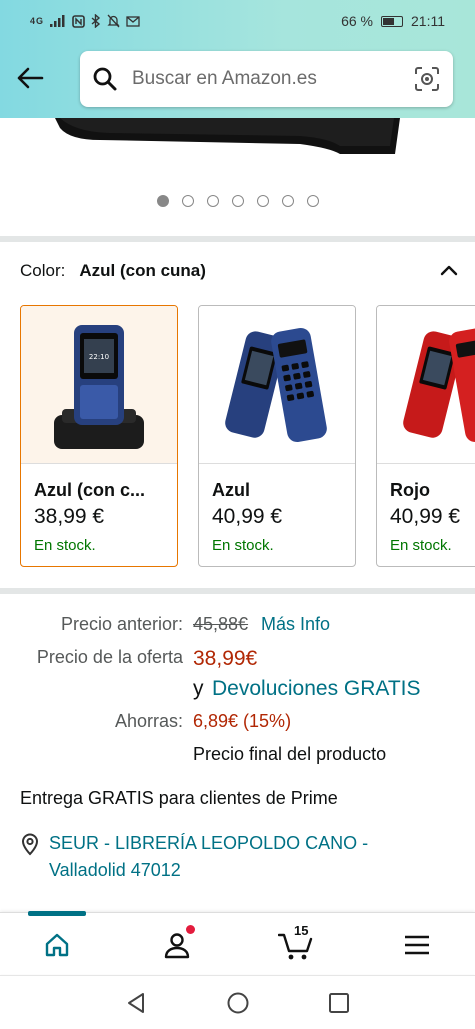  I want to click on phone-blue-open-image, so click(276, 384).